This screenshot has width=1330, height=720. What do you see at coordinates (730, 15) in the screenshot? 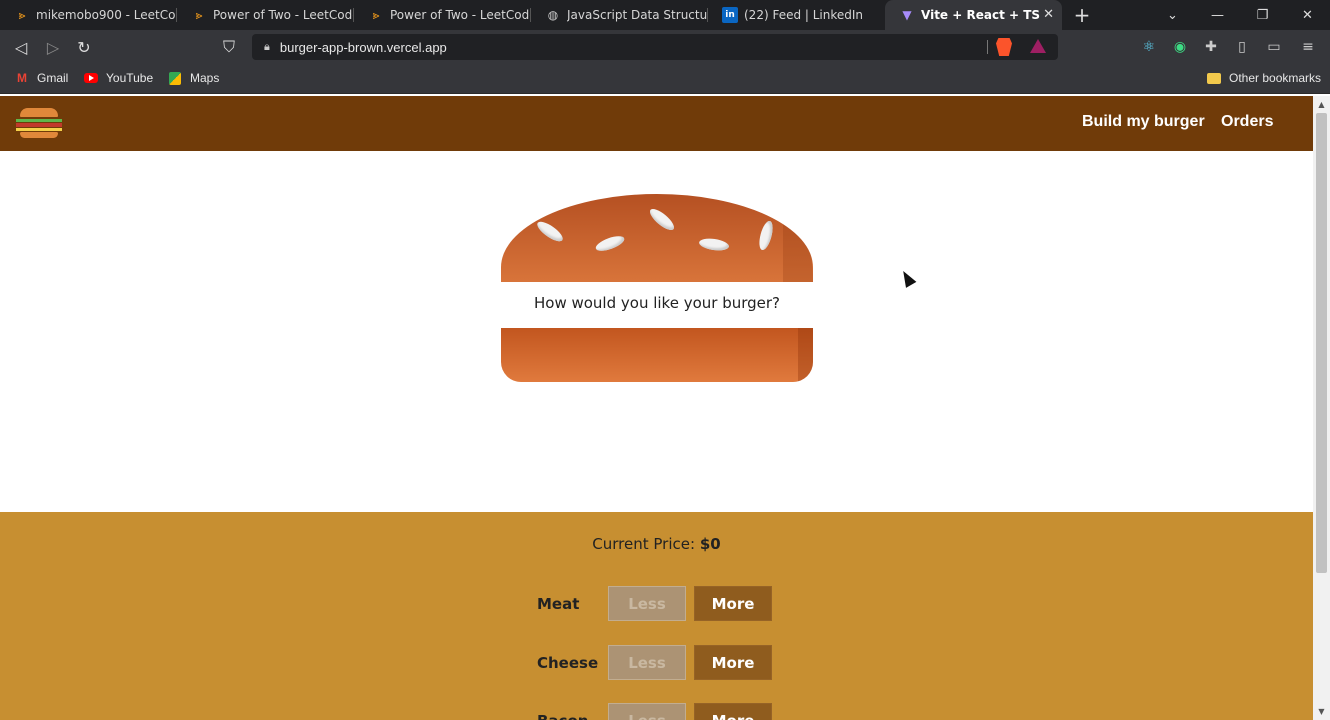
I see `linkedin-icon: in` at bounding box center [730, 15].